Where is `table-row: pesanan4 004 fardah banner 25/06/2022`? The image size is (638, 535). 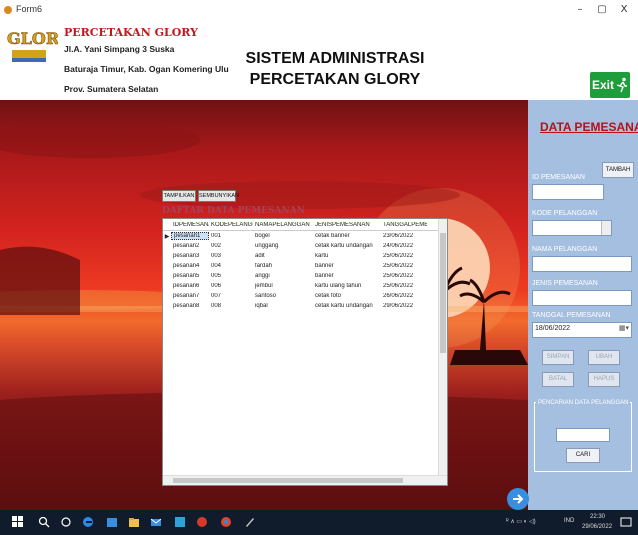
table-row: pesanan4 004 fardah banner 25/06/2022 is located at coordinates (305, 266).